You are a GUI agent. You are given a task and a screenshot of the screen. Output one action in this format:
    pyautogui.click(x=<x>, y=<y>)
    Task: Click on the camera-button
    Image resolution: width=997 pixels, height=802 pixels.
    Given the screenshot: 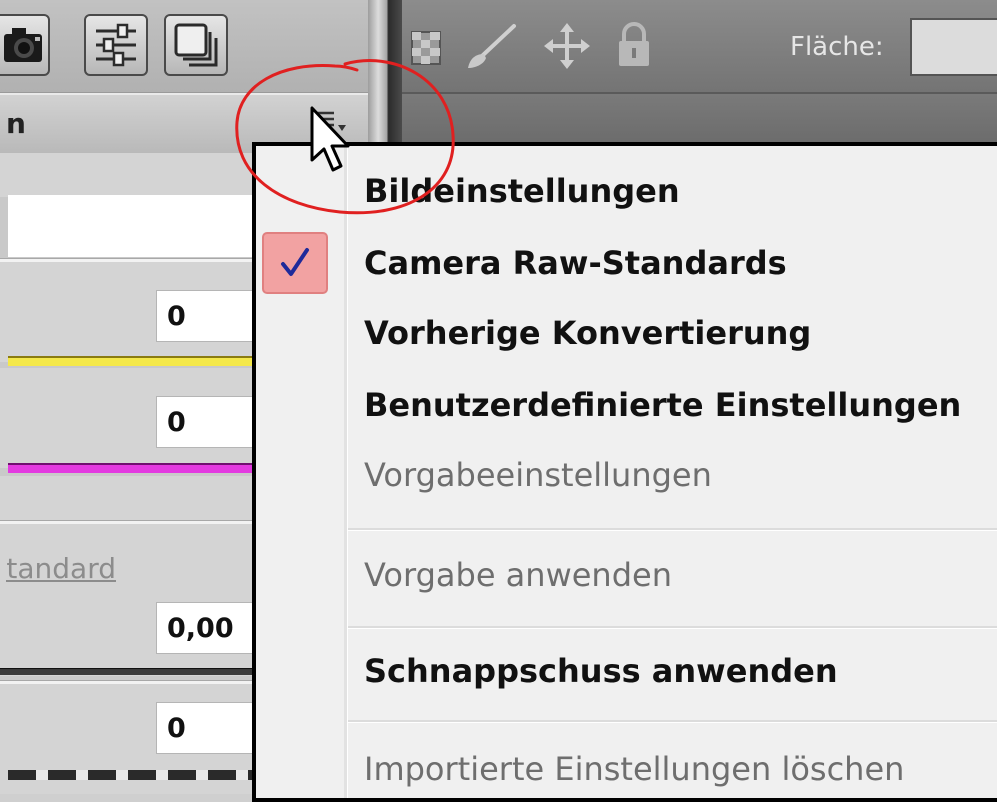 What is the action you would take?
    pyautogui.click(x=25, y=45)
    